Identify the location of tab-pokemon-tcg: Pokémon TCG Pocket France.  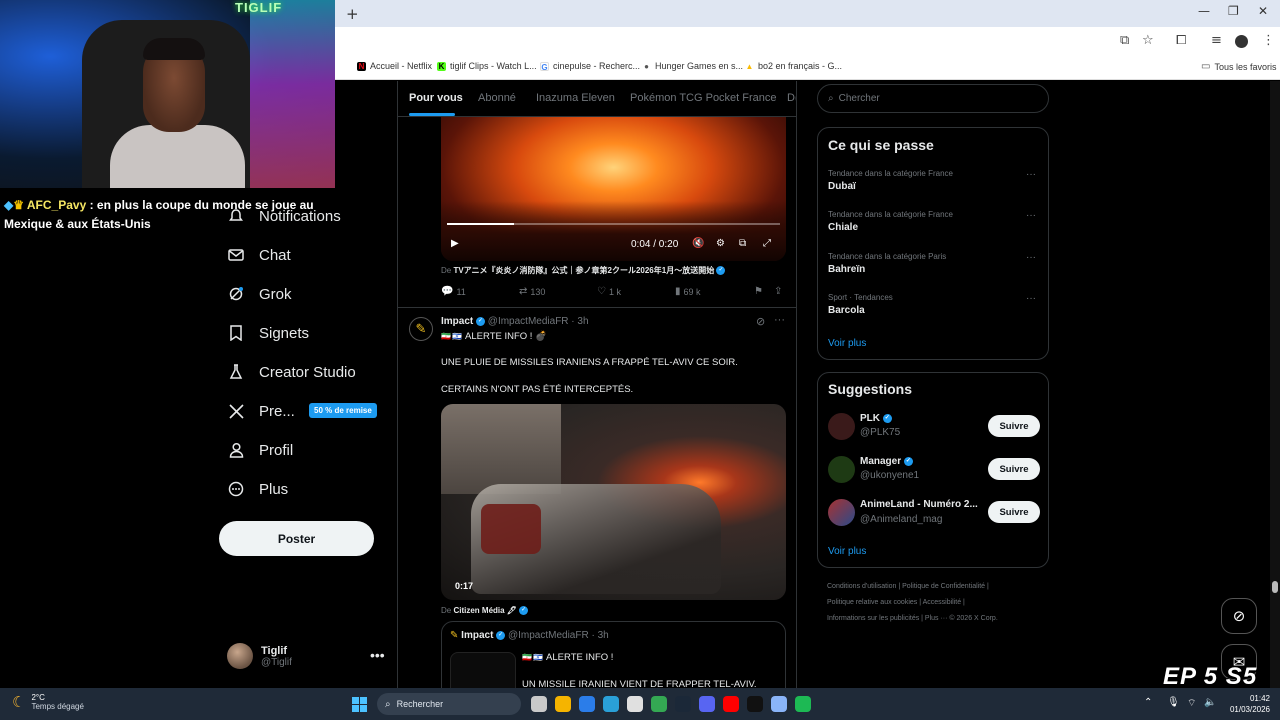
(703, 98).